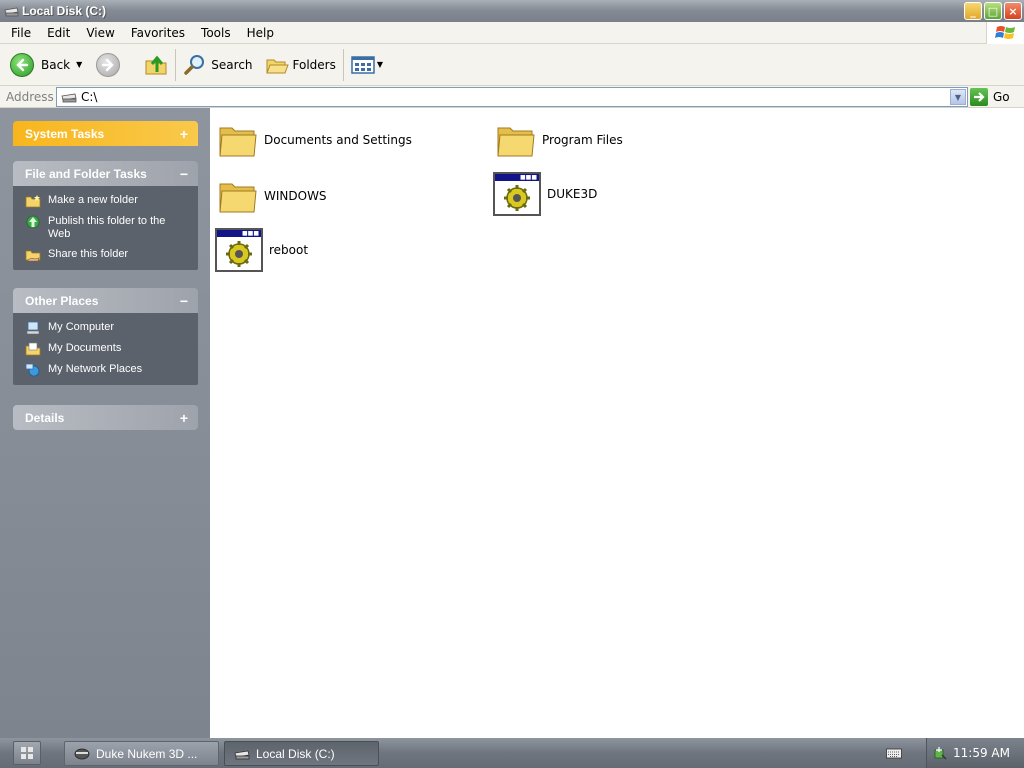 The height and width of the screenshot is (768, 1024). What do you see at coordinates (107, 201) in the screenshot?
I see `task-make-new-folder: Make a new folder` at bounding box center [107, 201].